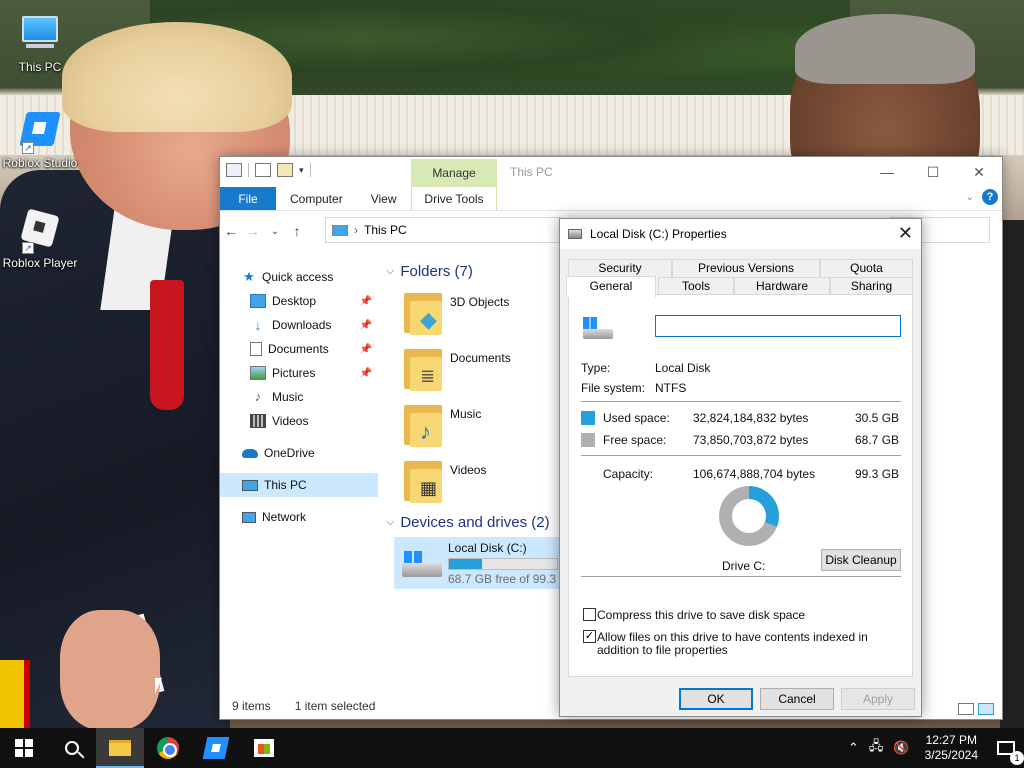 The width and height of the screenshot is (1024, 768). Describe the element at coordinates (40, 239) in the screenshot. I see `desktop-icon-roblox-player: ↗ Roblox Player` at that location.